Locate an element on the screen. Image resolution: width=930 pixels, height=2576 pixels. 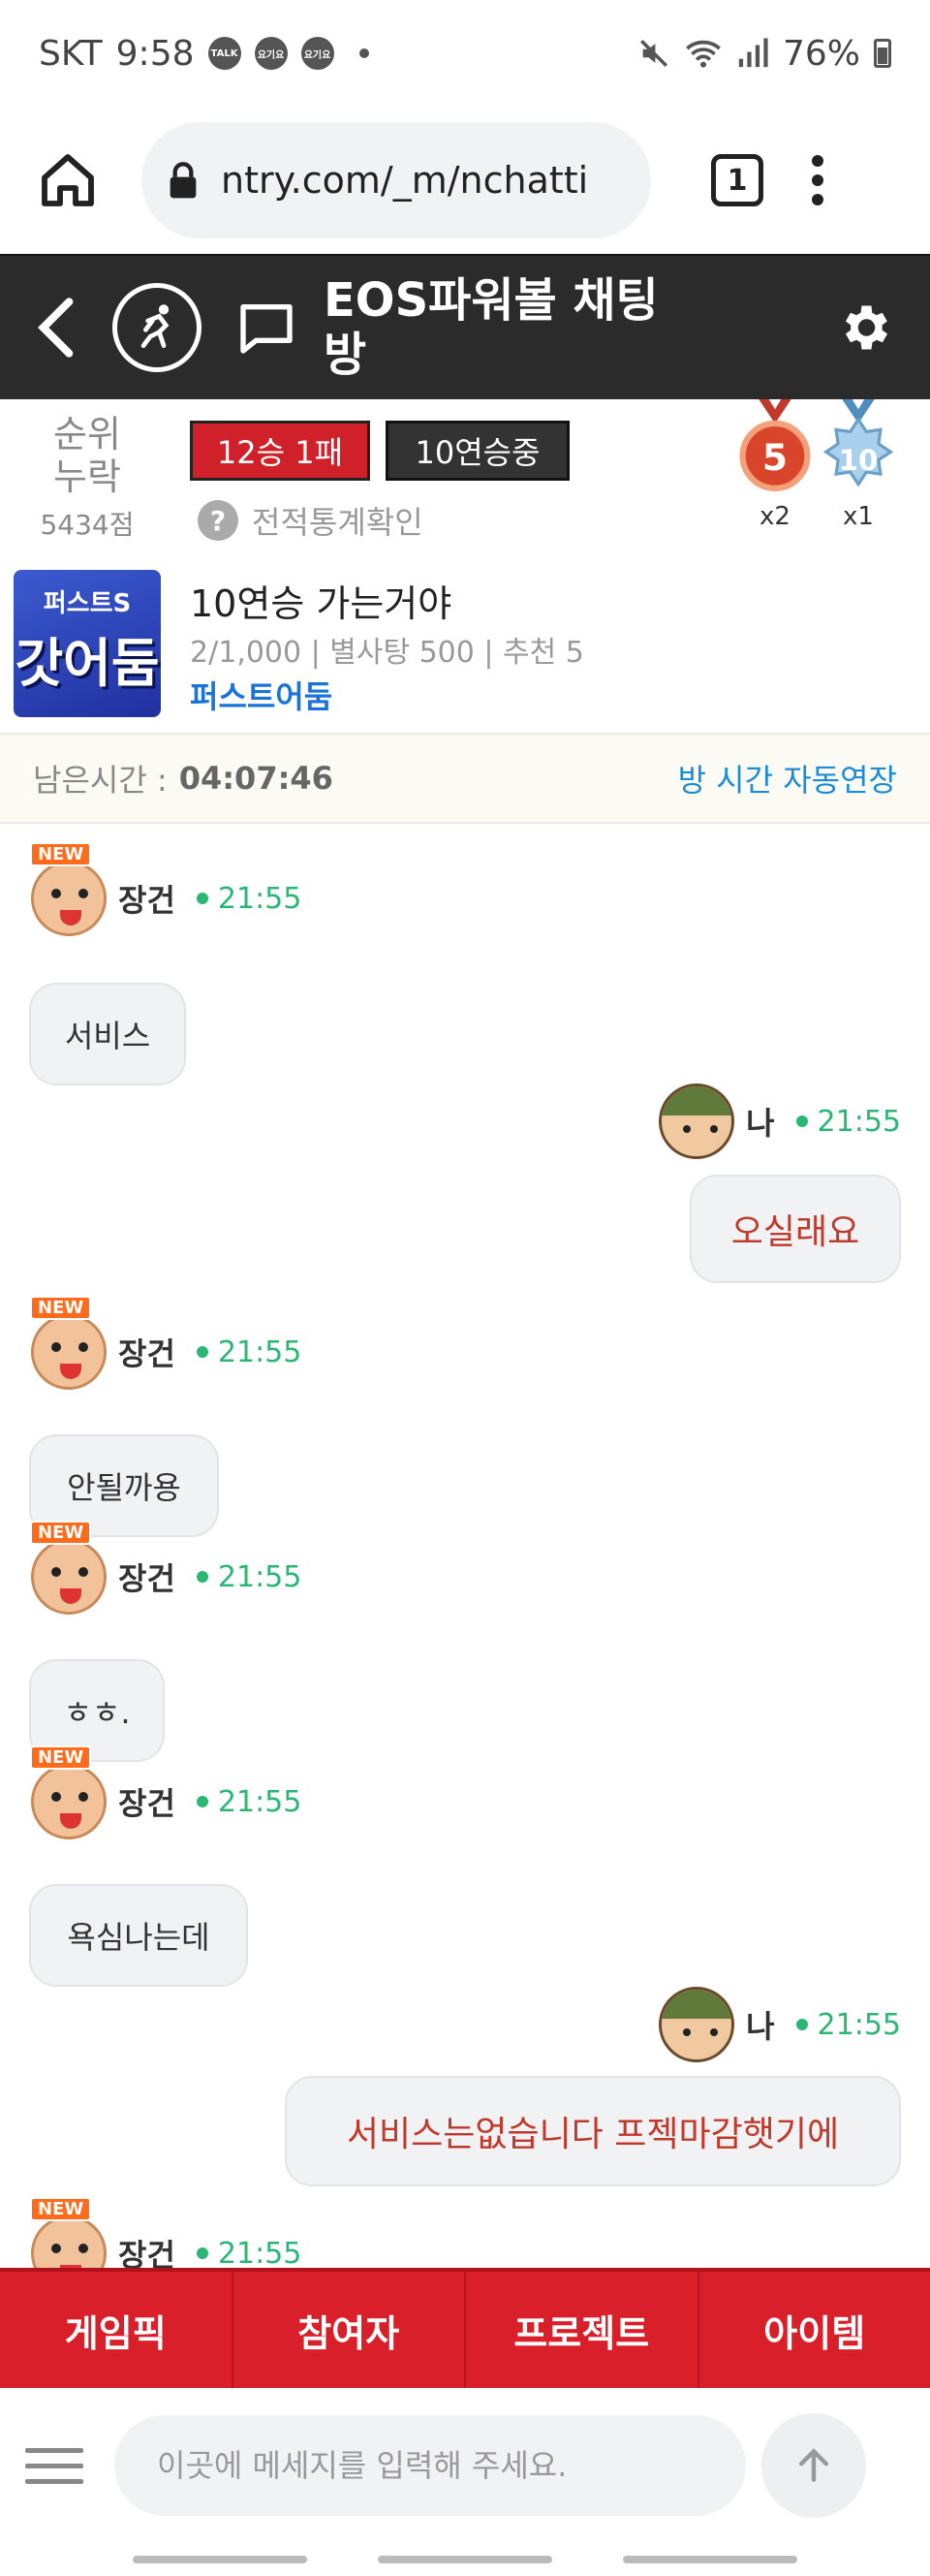
arrow-up-icon is located at coordinates (813, 2465).